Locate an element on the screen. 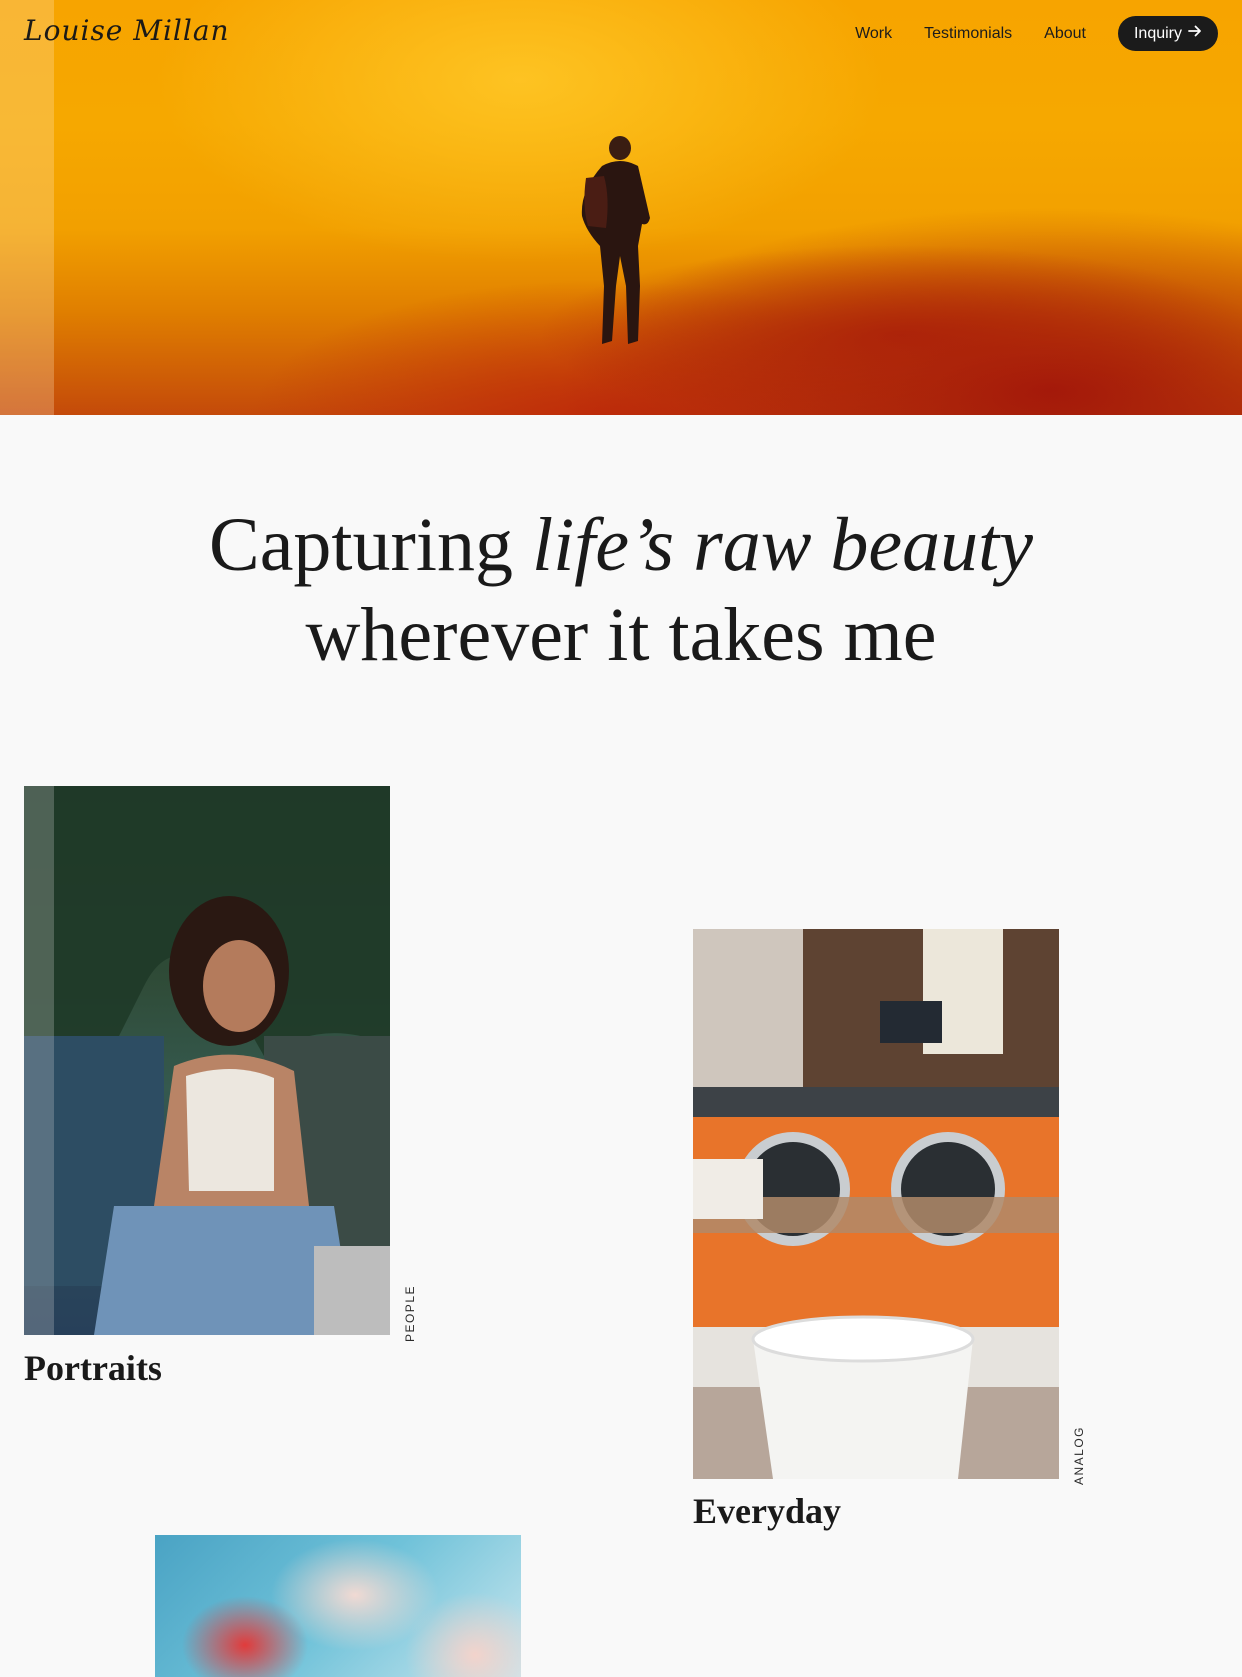 The width and height of the screenshot is (1242, 1677). portrait-illustration is located at coordinates (207, 1060).